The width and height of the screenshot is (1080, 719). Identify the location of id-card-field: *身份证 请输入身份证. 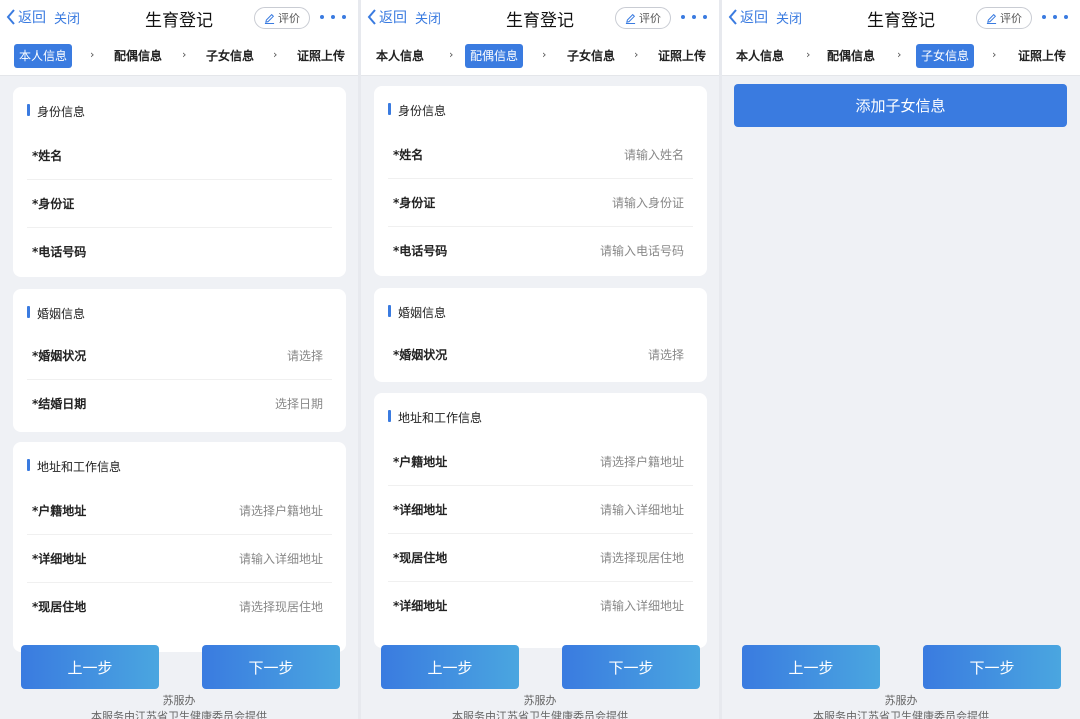
(540, 202).